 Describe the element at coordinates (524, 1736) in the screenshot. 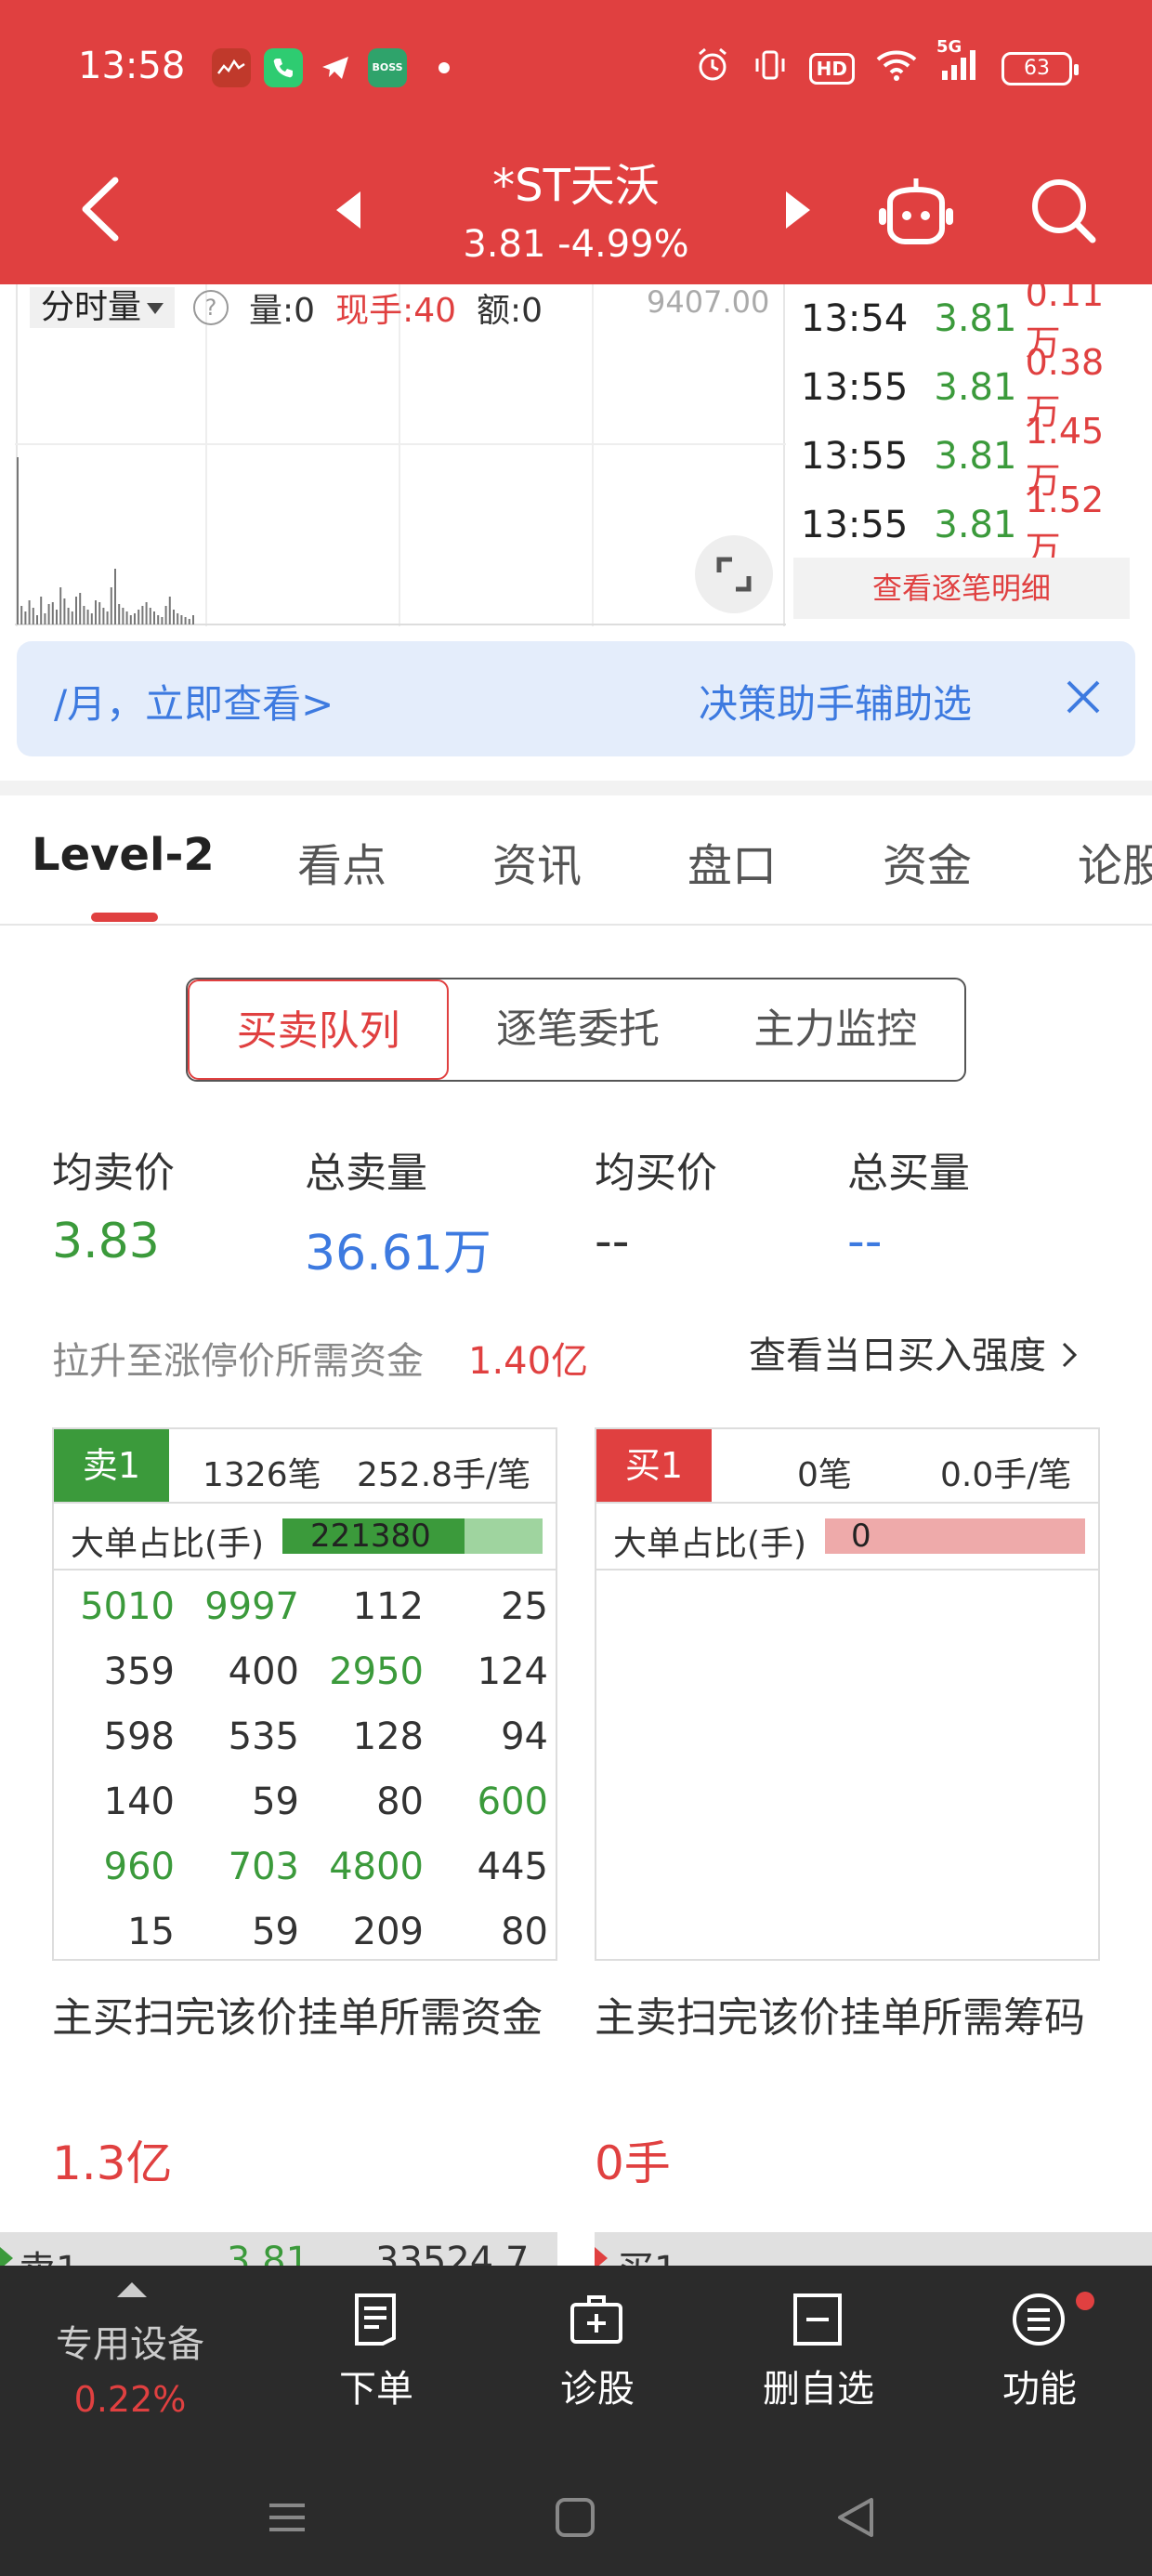

I see `queue-cell: 94` at that location.